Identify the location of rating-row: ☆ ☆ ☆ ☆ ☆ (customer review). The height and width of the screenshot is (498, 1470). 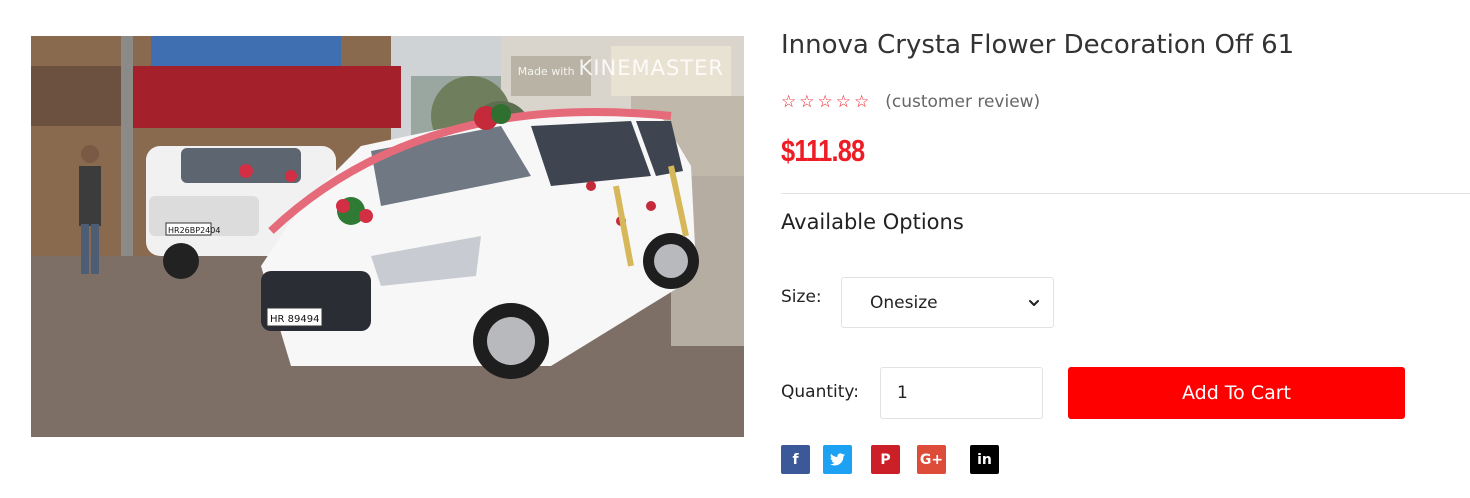
(910, 102).